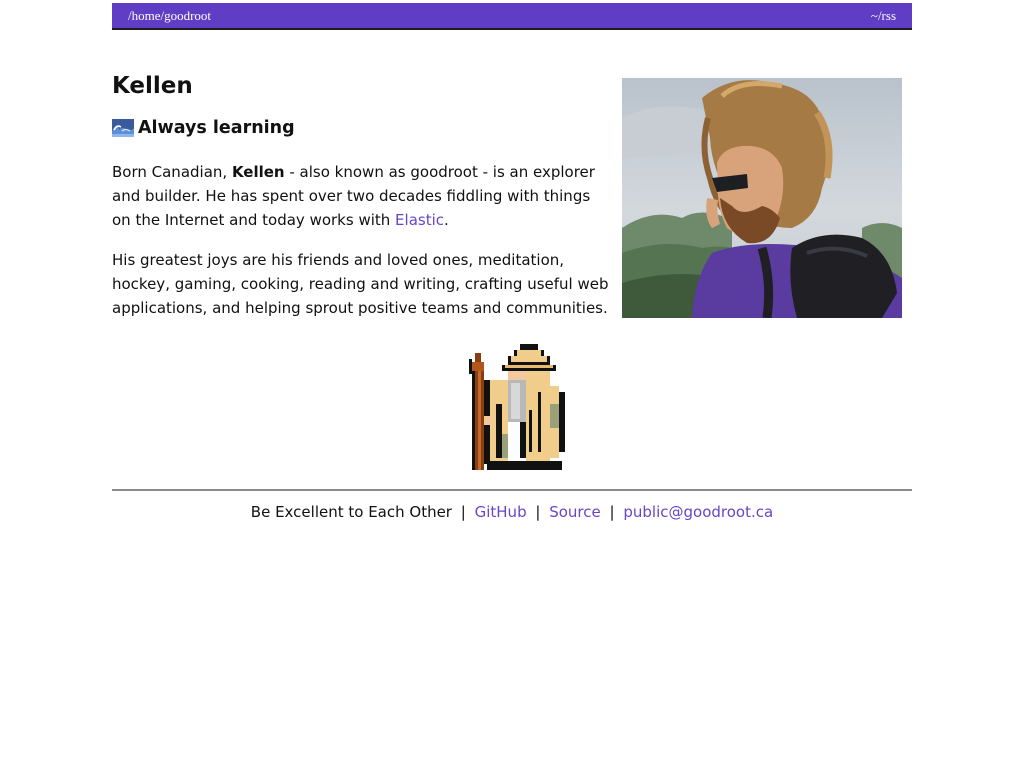 This screenshot has height=768, width=1024. Describe the element at coordinates (152, 86) in the screenshot. I see `page-title: Kellen` at that location.